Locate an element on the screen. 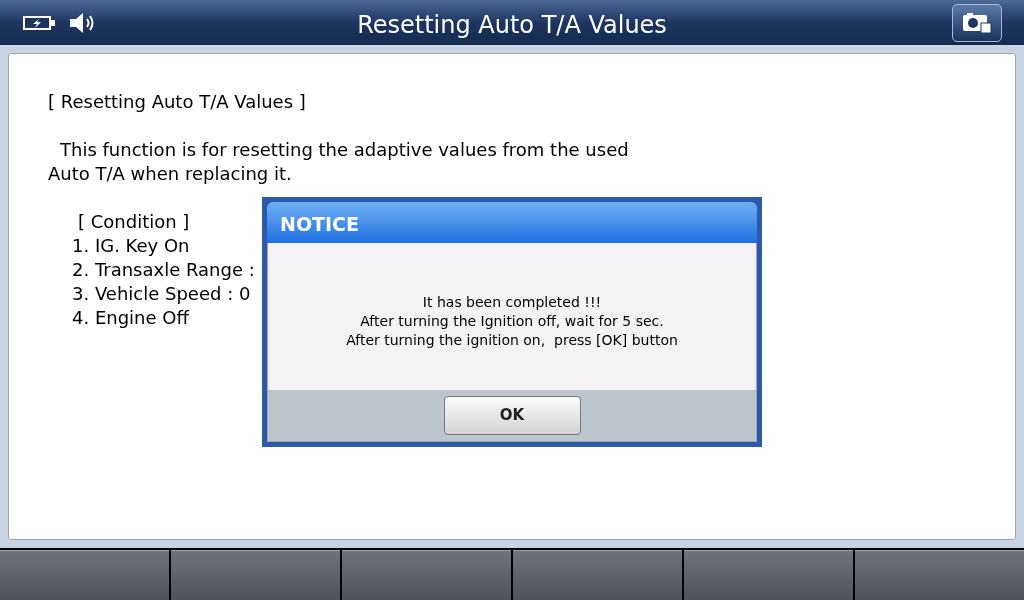  description-line: This function is for resetting the adaptive values from the used is located at coordinates (344, 150).